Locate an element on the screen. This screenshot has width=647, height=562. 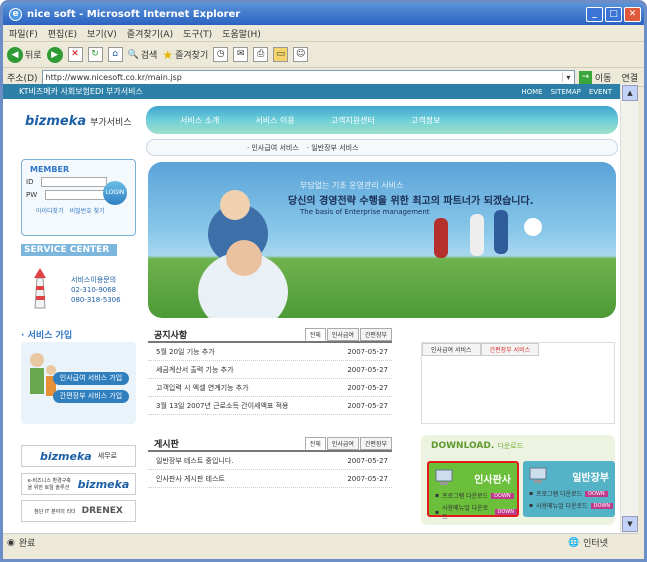
find-pw-link: 비밀번호 찾기 is located at coordinates (87, 210).